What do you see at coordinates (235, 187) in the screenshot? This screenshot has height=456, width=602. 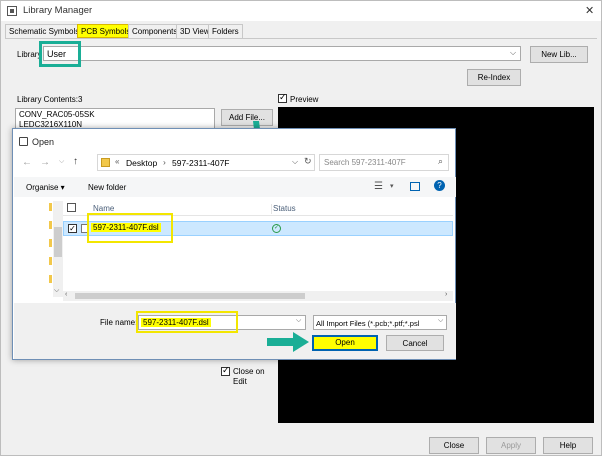 I see `command-bar: Organise ▾ New folder ☰ ▾ ?` at bounding box center [235, 187].